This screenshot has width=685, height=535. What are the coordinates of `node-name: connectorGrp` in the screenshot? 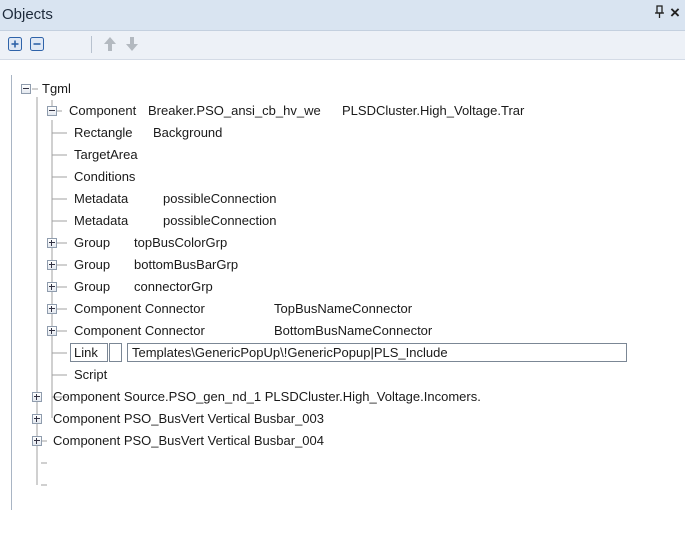 It's located at (173, 286).